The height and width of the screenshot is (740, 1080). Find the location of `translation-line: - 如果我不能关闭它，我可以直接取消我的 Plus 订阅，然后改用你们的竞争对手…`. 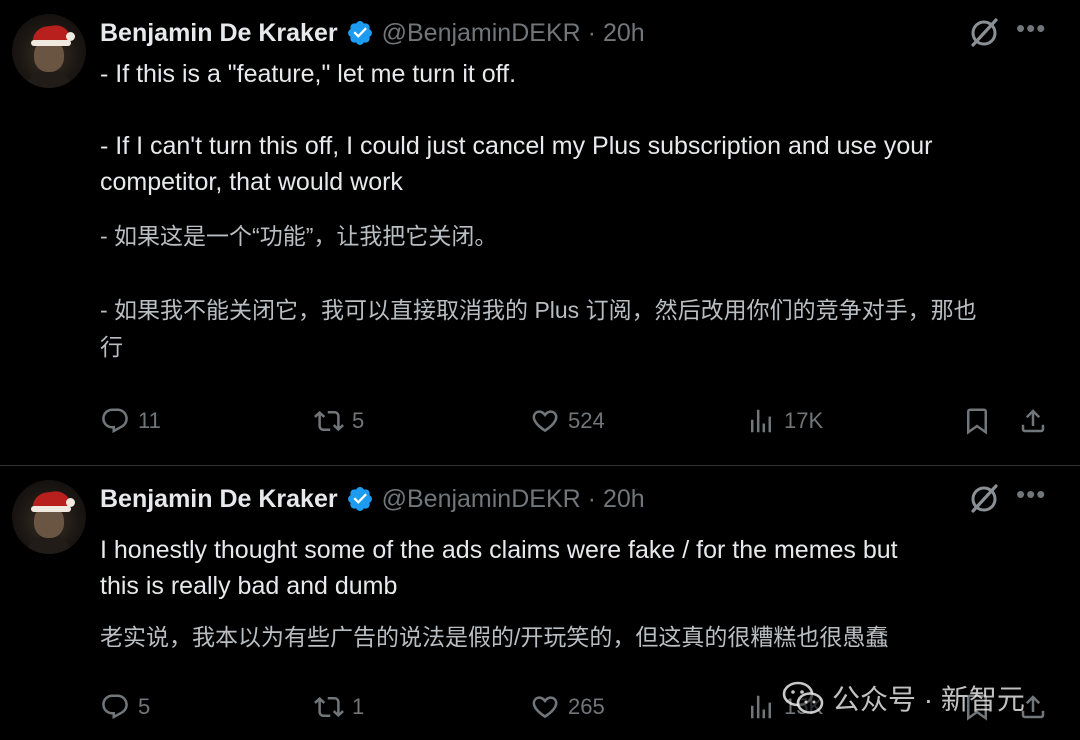

translation-line: - 如果我不能关闭它，我可以直接取消我的 Plus 订阅，然后改用你们的竞争对手… is located at coordinates (538, 310).